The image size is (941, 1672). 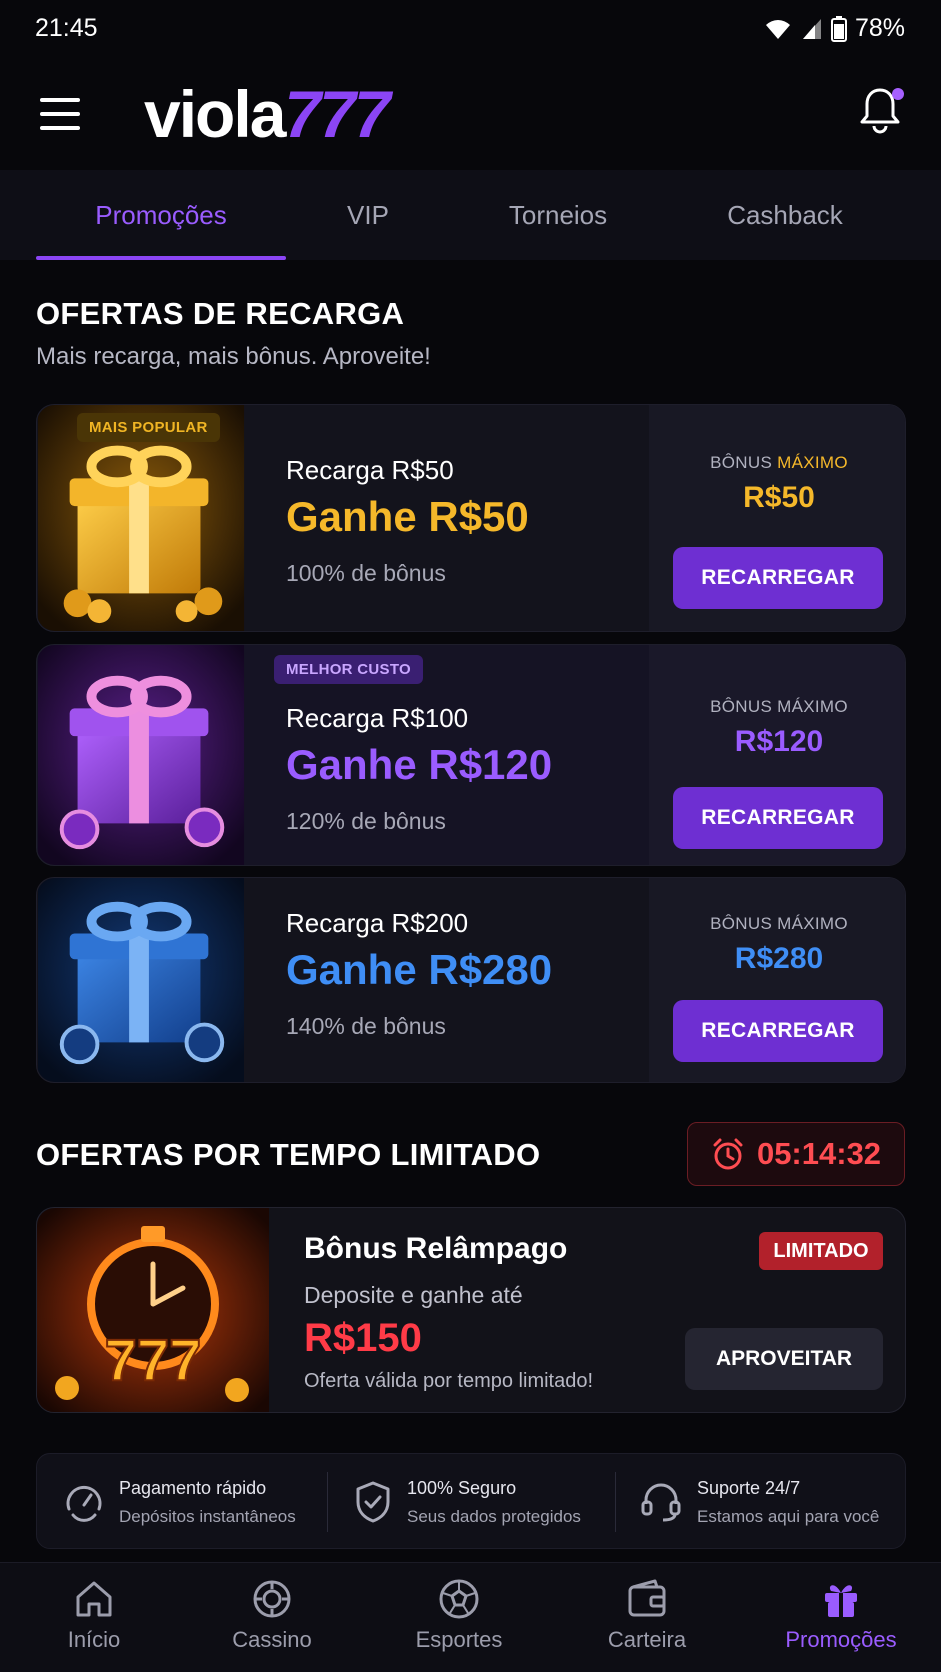 I want to click on feature-desc: Depósitos instantâneos, so click(x=207, y=1516).